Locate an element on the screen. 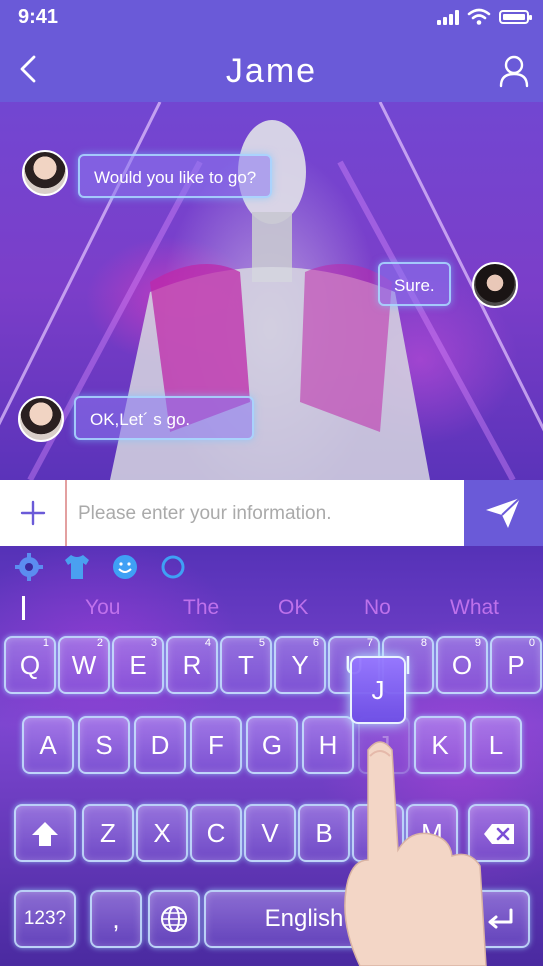  key-d: D is located at coordinates (160, 745).